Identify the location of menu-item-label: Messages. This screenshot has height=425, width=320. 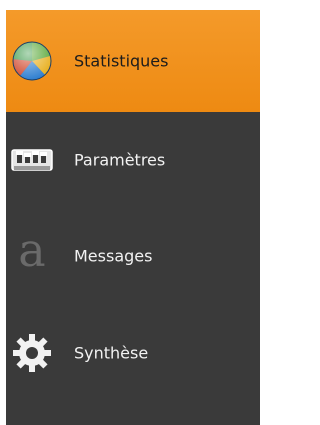
(113, 256).